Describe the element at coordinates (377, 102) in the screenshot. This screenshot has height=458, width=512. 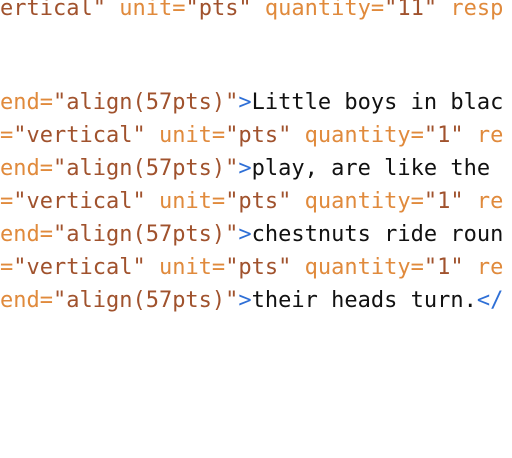
I see `text-content-token: Little boys in blac` at that location.